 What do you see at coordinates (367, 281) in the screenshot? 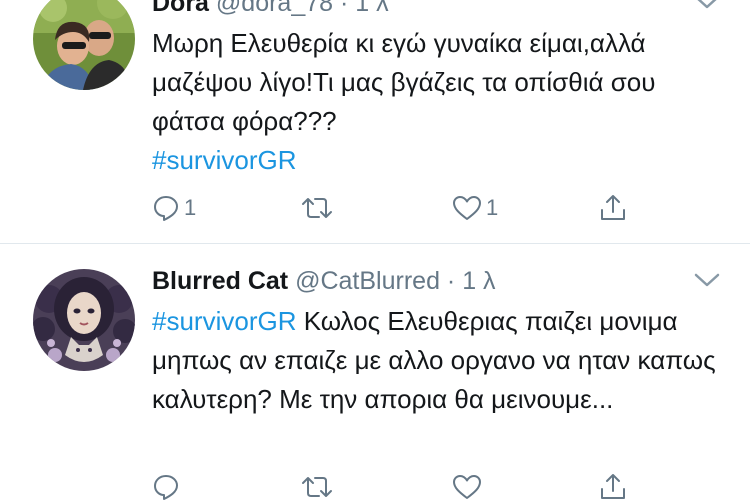
I see `user-handle: @CatBlurred` at bounding box center [367, 281].